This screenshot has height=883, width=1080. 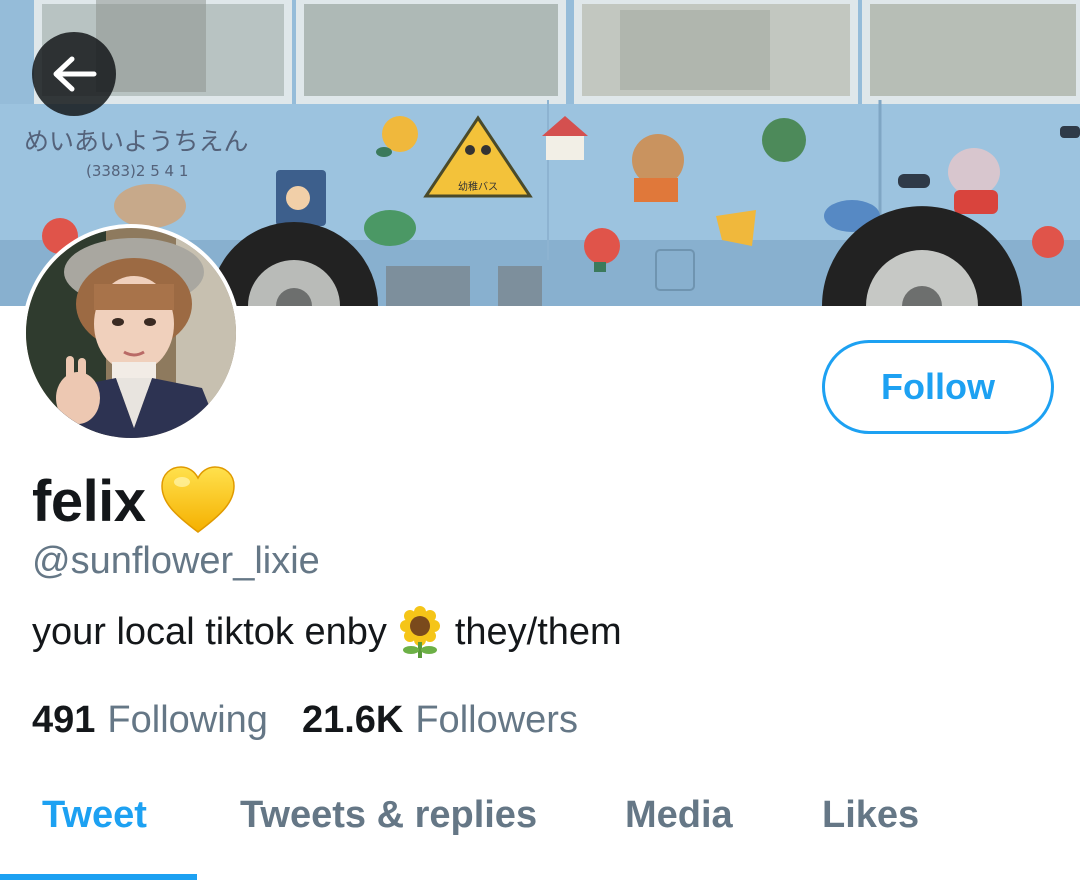 What do you see at coordinates (136, 141) in the screenshot?
I see `svg-text: めいあいようちえん` at bounding box center [136, 141].